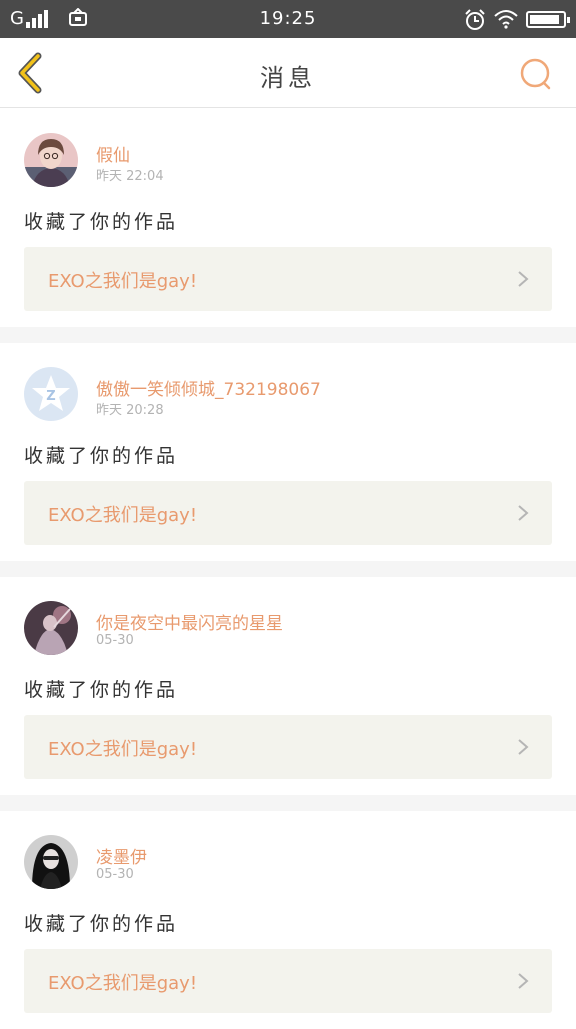 This screenshot has width=576, height=1029. I want to click on search-icon, so click(535, 74).